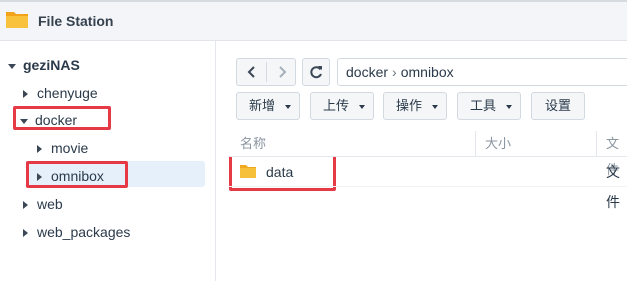 The height and width of the screenshot is (281, 627). I want to click on tools-button: 工具, so click(489, 106).